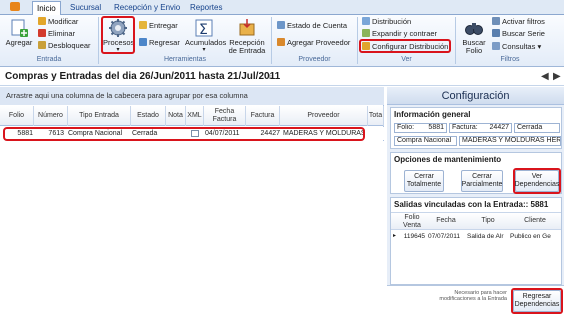 The height and width of the screenshot is (315, 564). What do you see at coordinates (163, 25) in the screenshot?
I see `entregar-label: Entregar` at bounding box center [163, 25].